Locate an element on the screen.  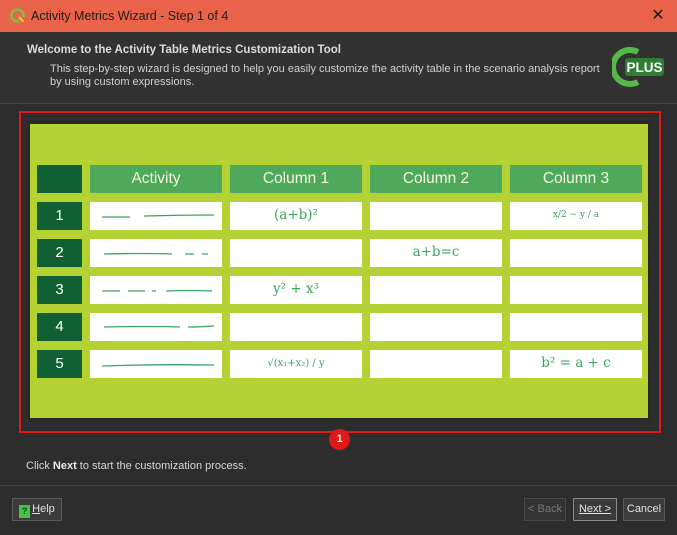
expression-cell: (a+b)² is located at coordinates (296, 216).